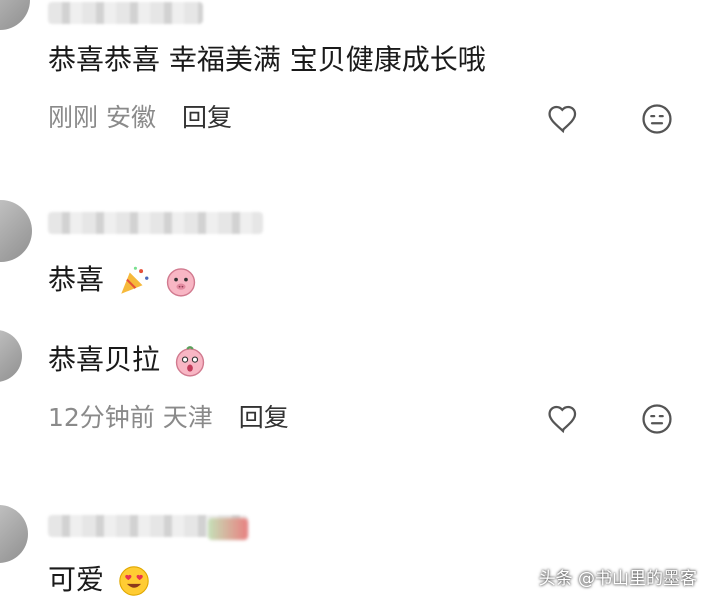 This screenshot has height=603, width=711. I want to click on comment-meta: 刚刚 安徽 回复, so click(140, 118).